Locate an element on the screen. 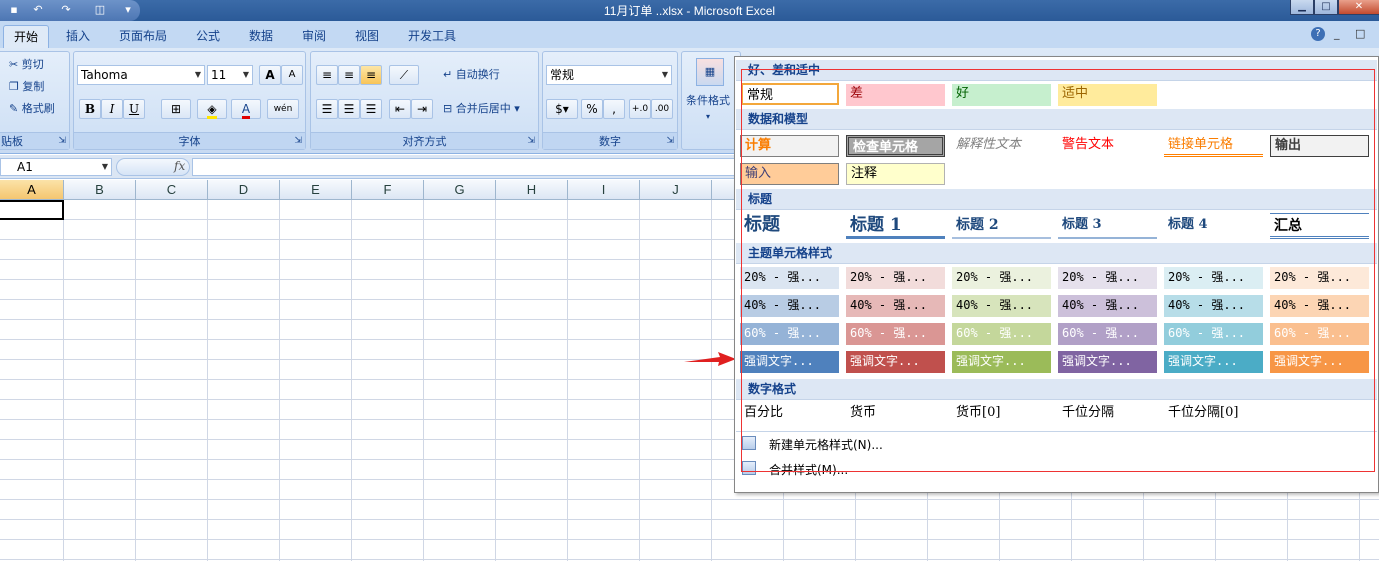 The width and height of the screenshot is (1379, 561). tab-home: 开始 is located at coordinates (26, 36).